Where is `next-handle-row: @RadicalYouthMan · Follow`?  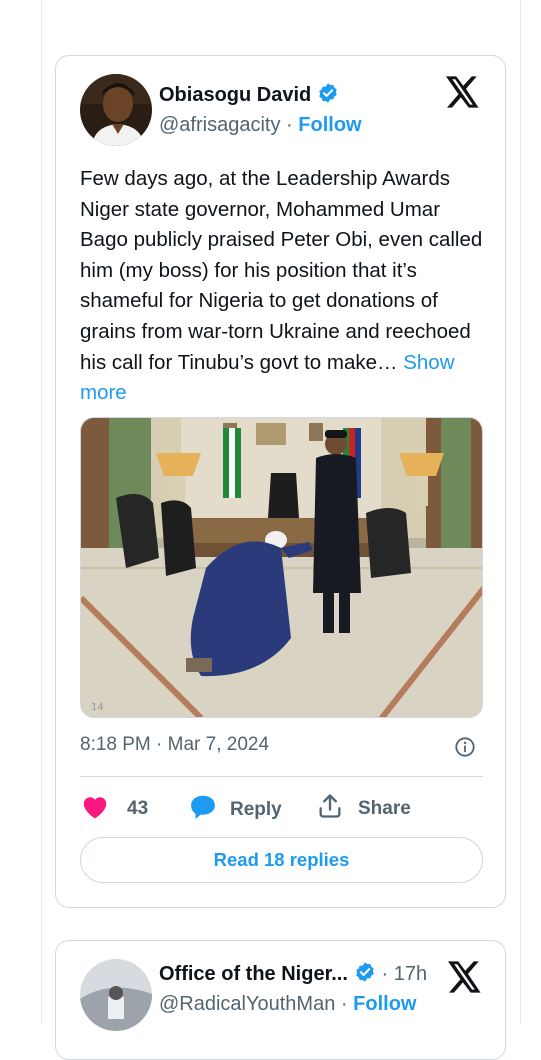
next-handle-row: @RadicalYouthMan · Follow is located at coordinates (287, 1004).